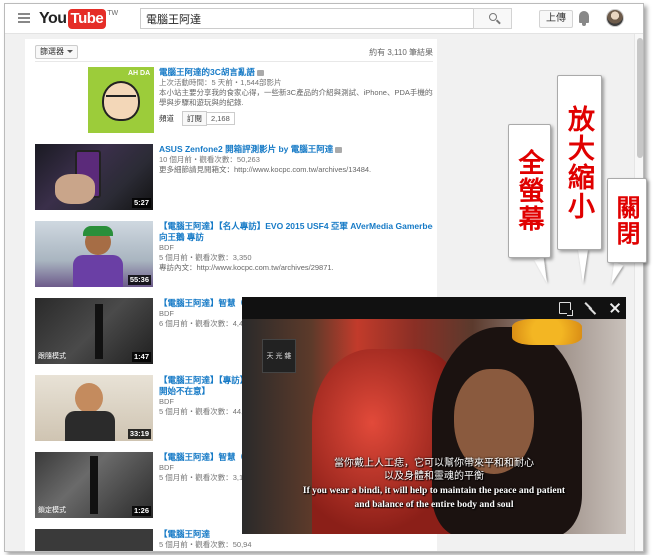 The height and width of the screenshot is (555, 654). I want to click on person-head-image, so click(89, 398).